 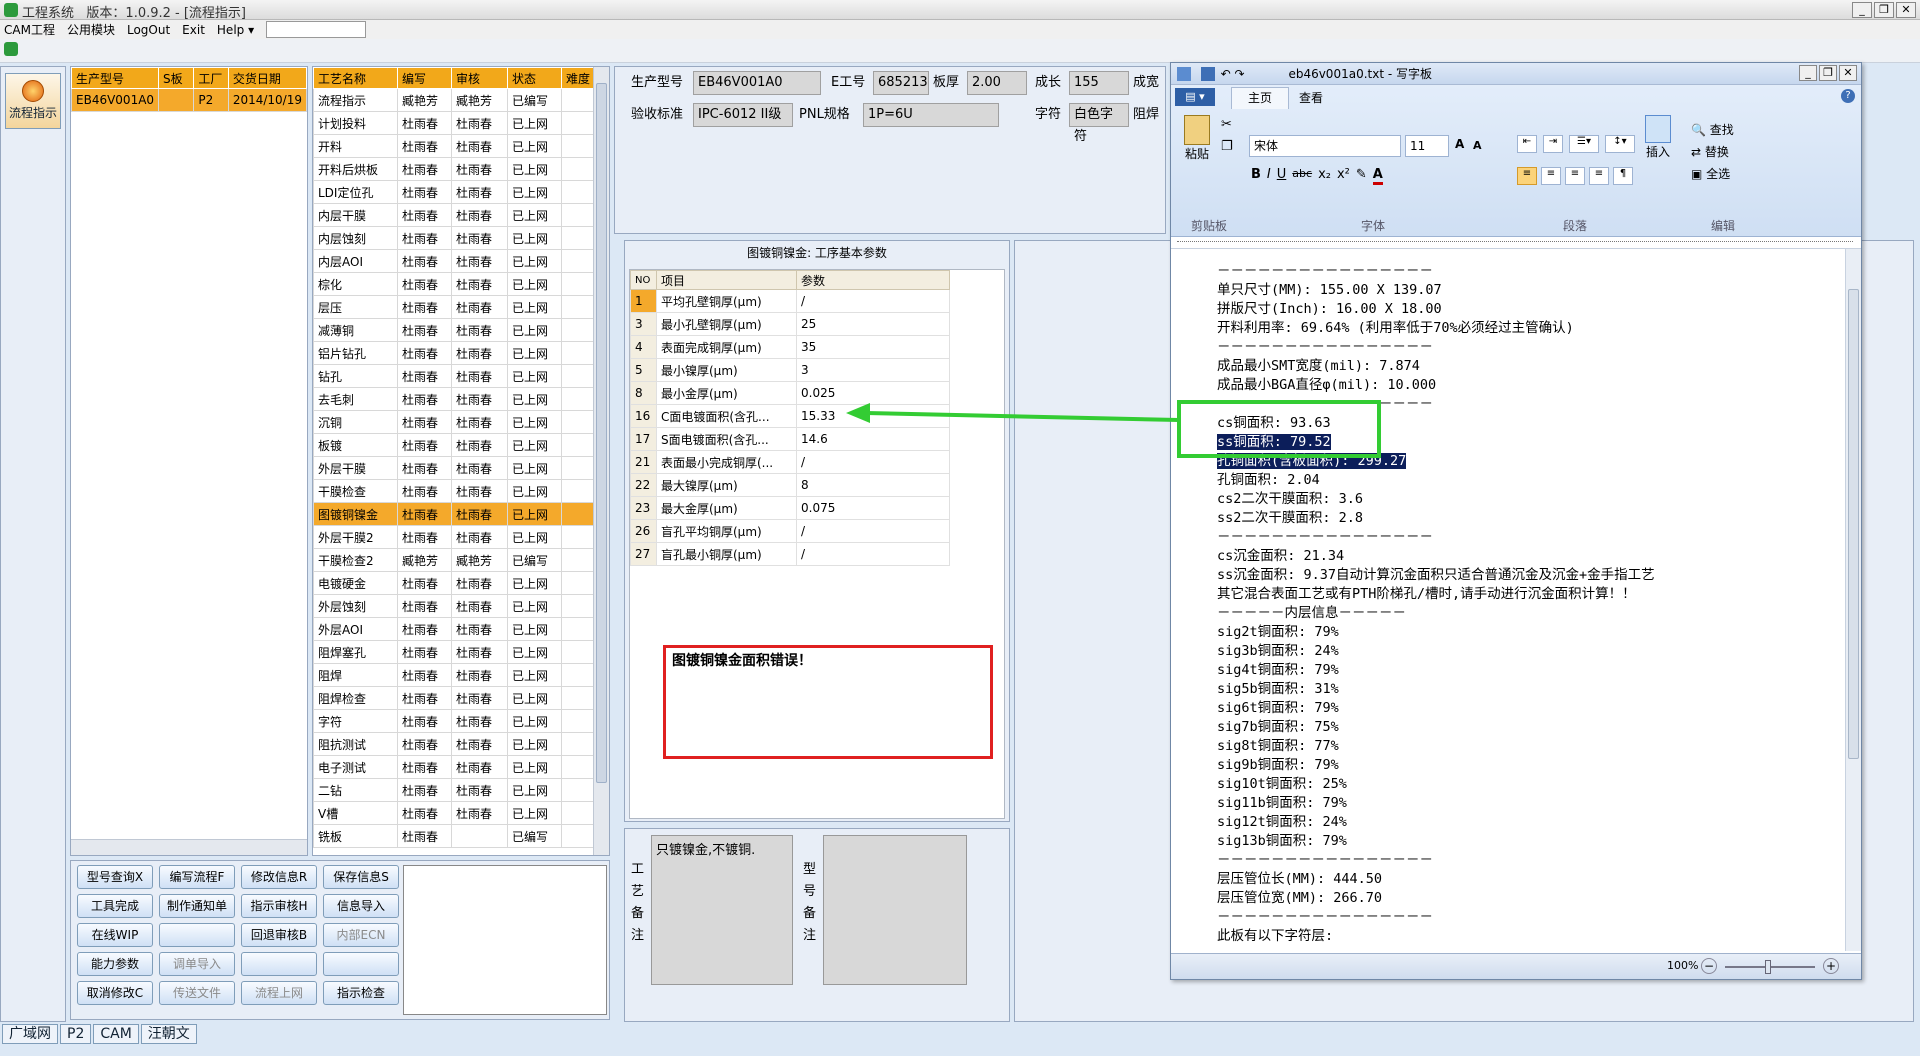 What do you see at coordinates (279, 877) in the screenshot?
I see `action-button: 修改信息R` at bounding box center [279, 877].